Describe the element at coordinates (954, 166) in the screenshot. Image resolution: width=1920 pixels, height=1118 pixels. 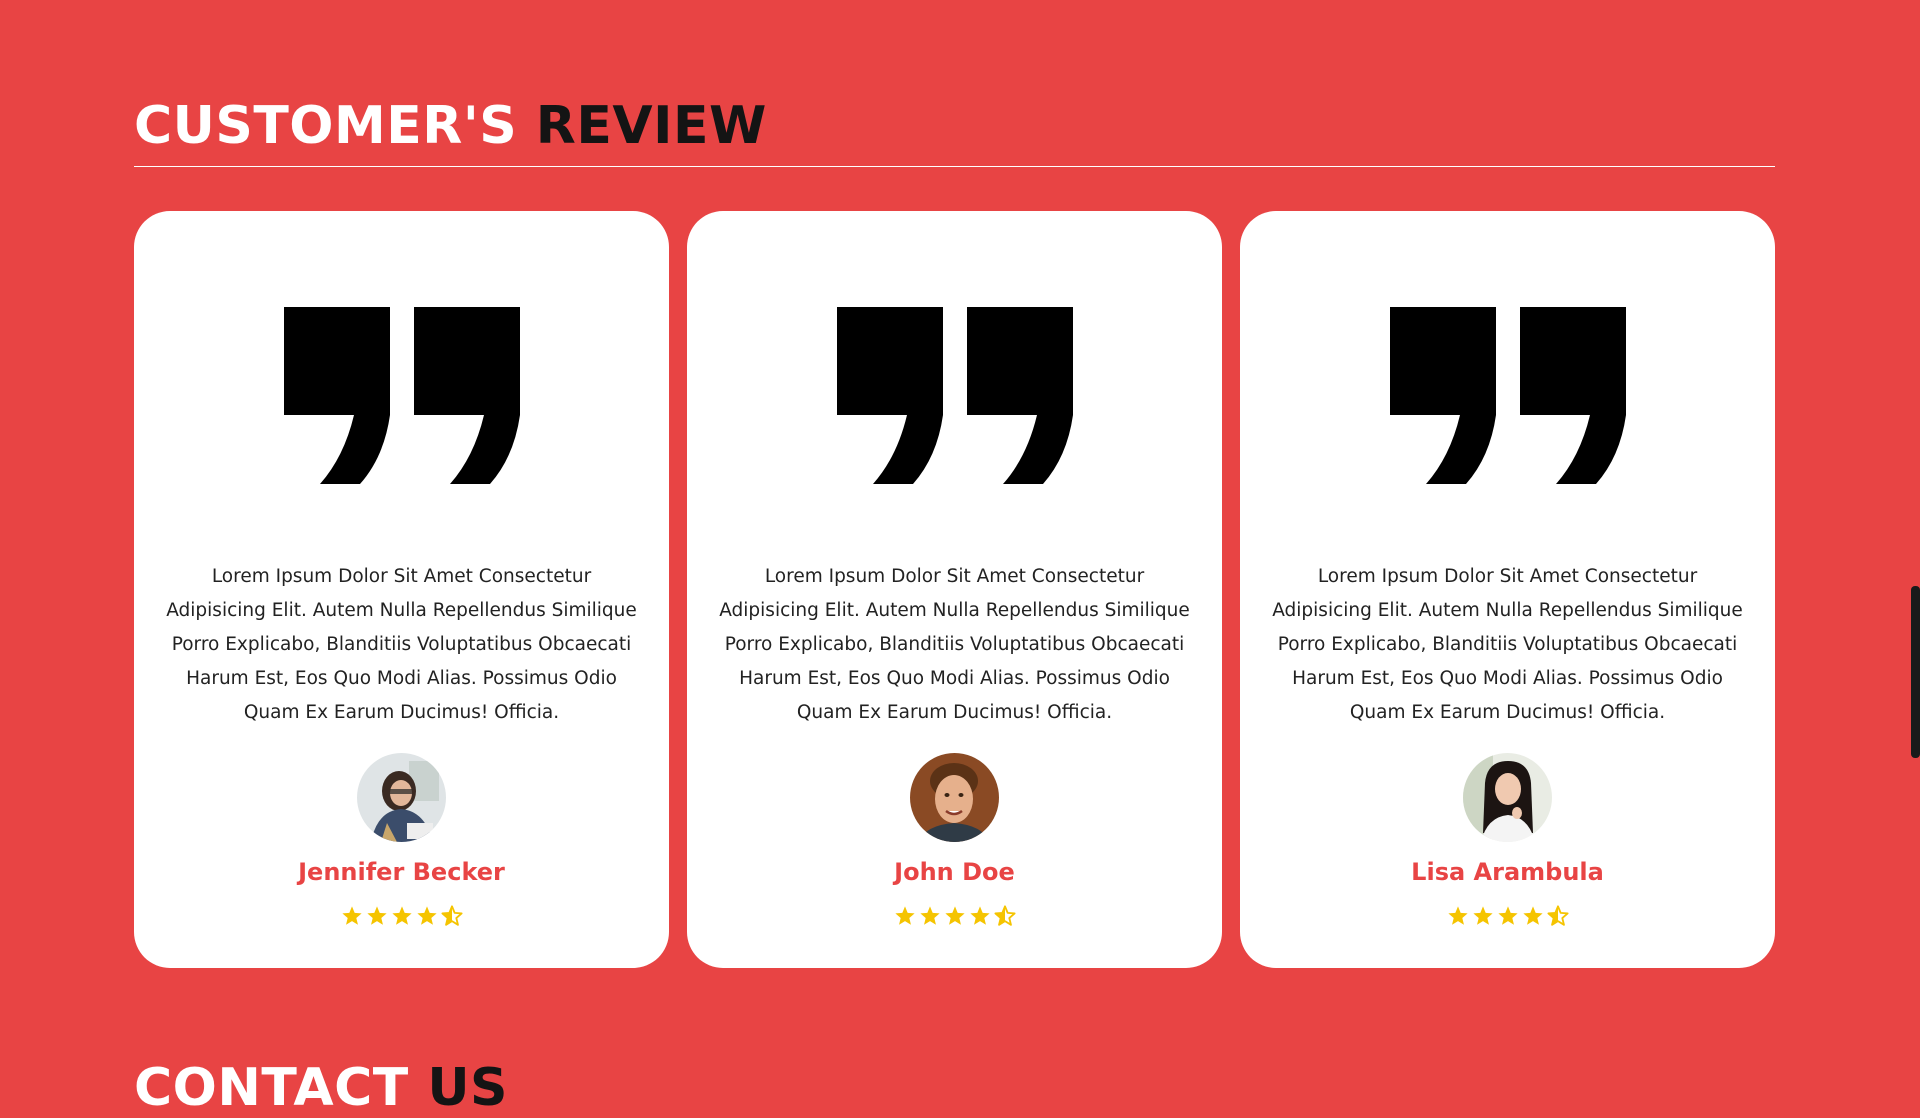
I see `title-divider` at that location.